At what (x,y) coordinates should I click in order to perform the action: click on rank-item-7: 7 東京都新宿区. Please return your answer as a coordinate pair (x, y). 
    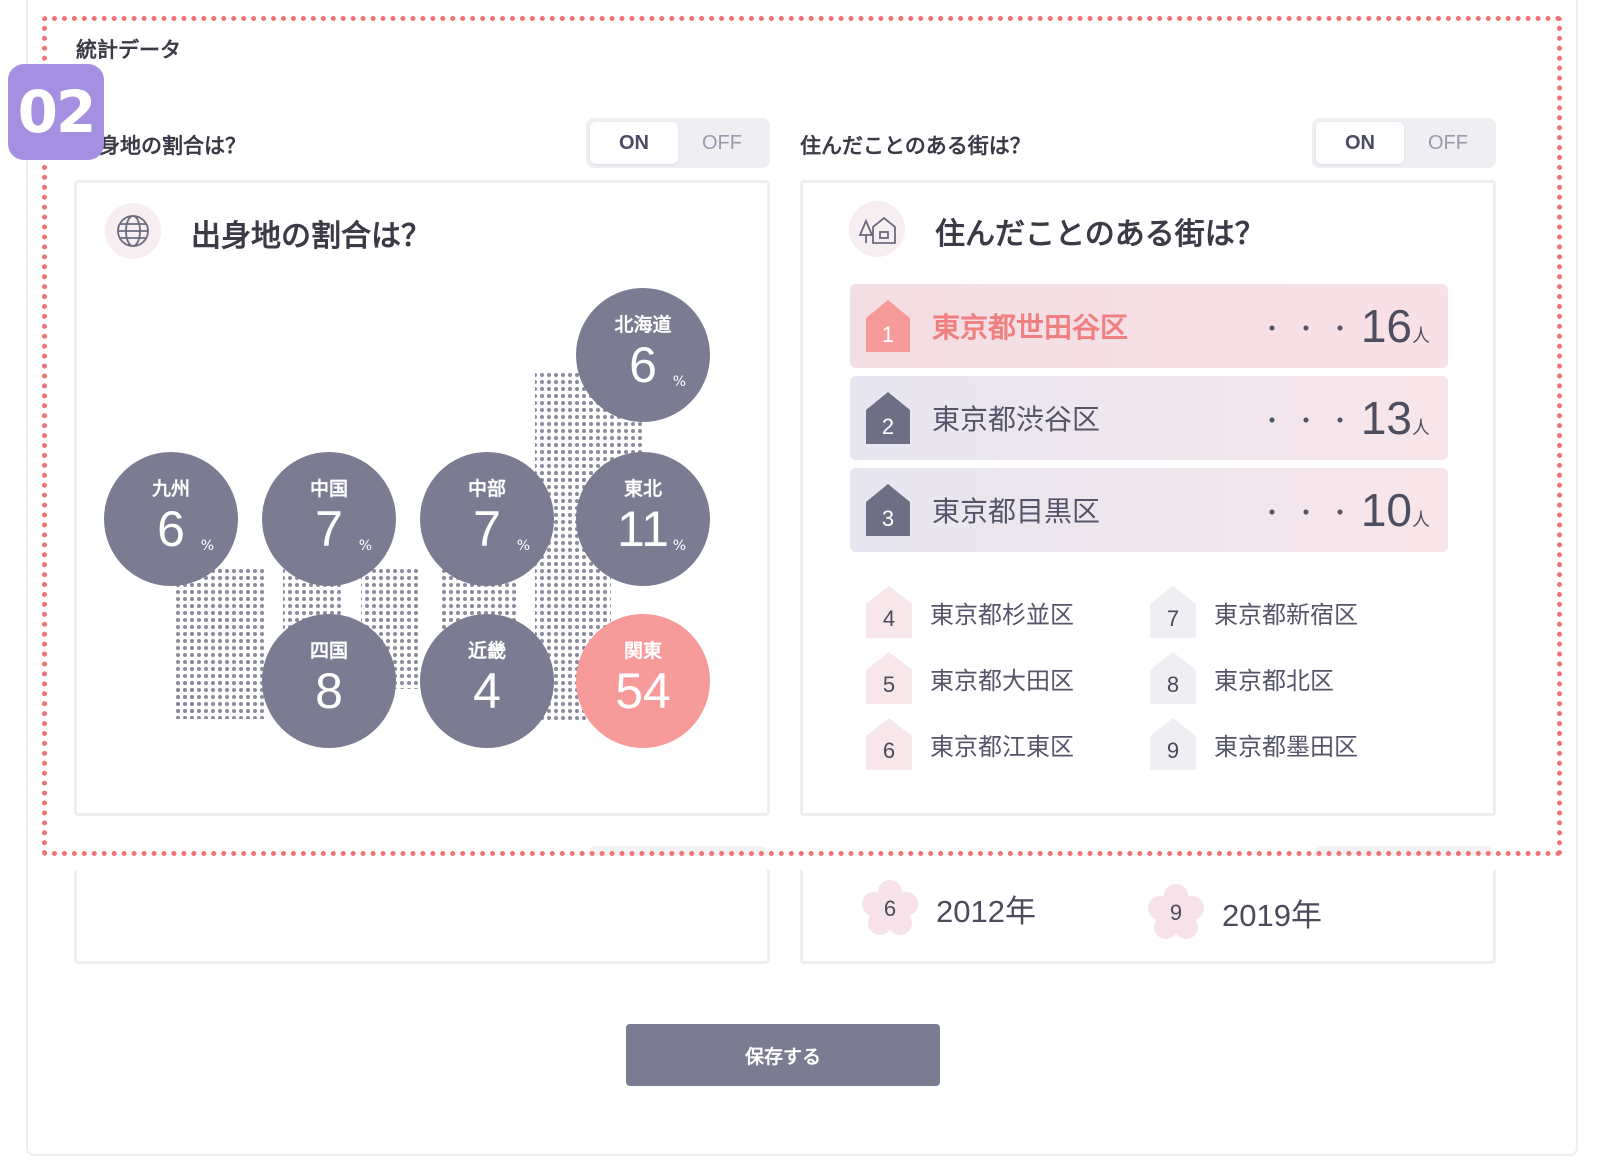
    Looking at the image, I should click on (1254, 612).